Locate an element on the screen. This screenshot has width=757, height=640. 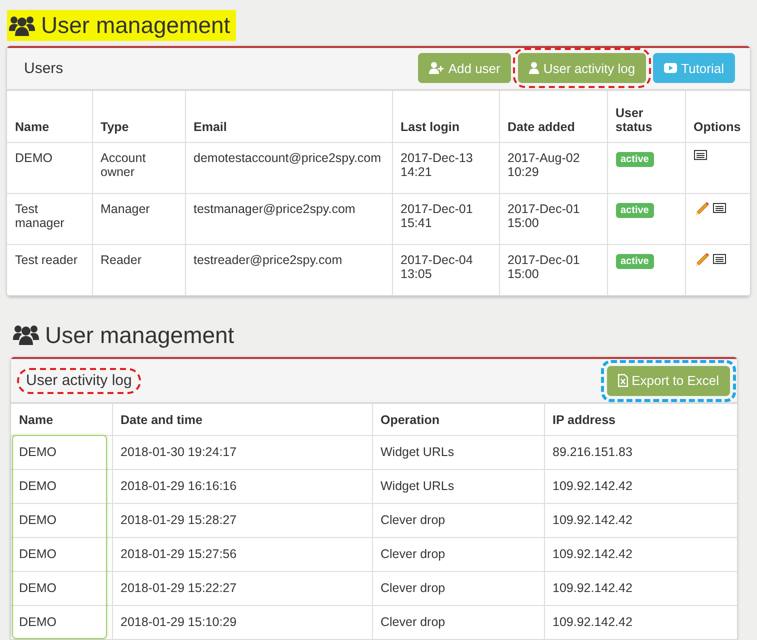
table-cell: 2017-Dec-04 13:05 is located at coordinates (445, 269).